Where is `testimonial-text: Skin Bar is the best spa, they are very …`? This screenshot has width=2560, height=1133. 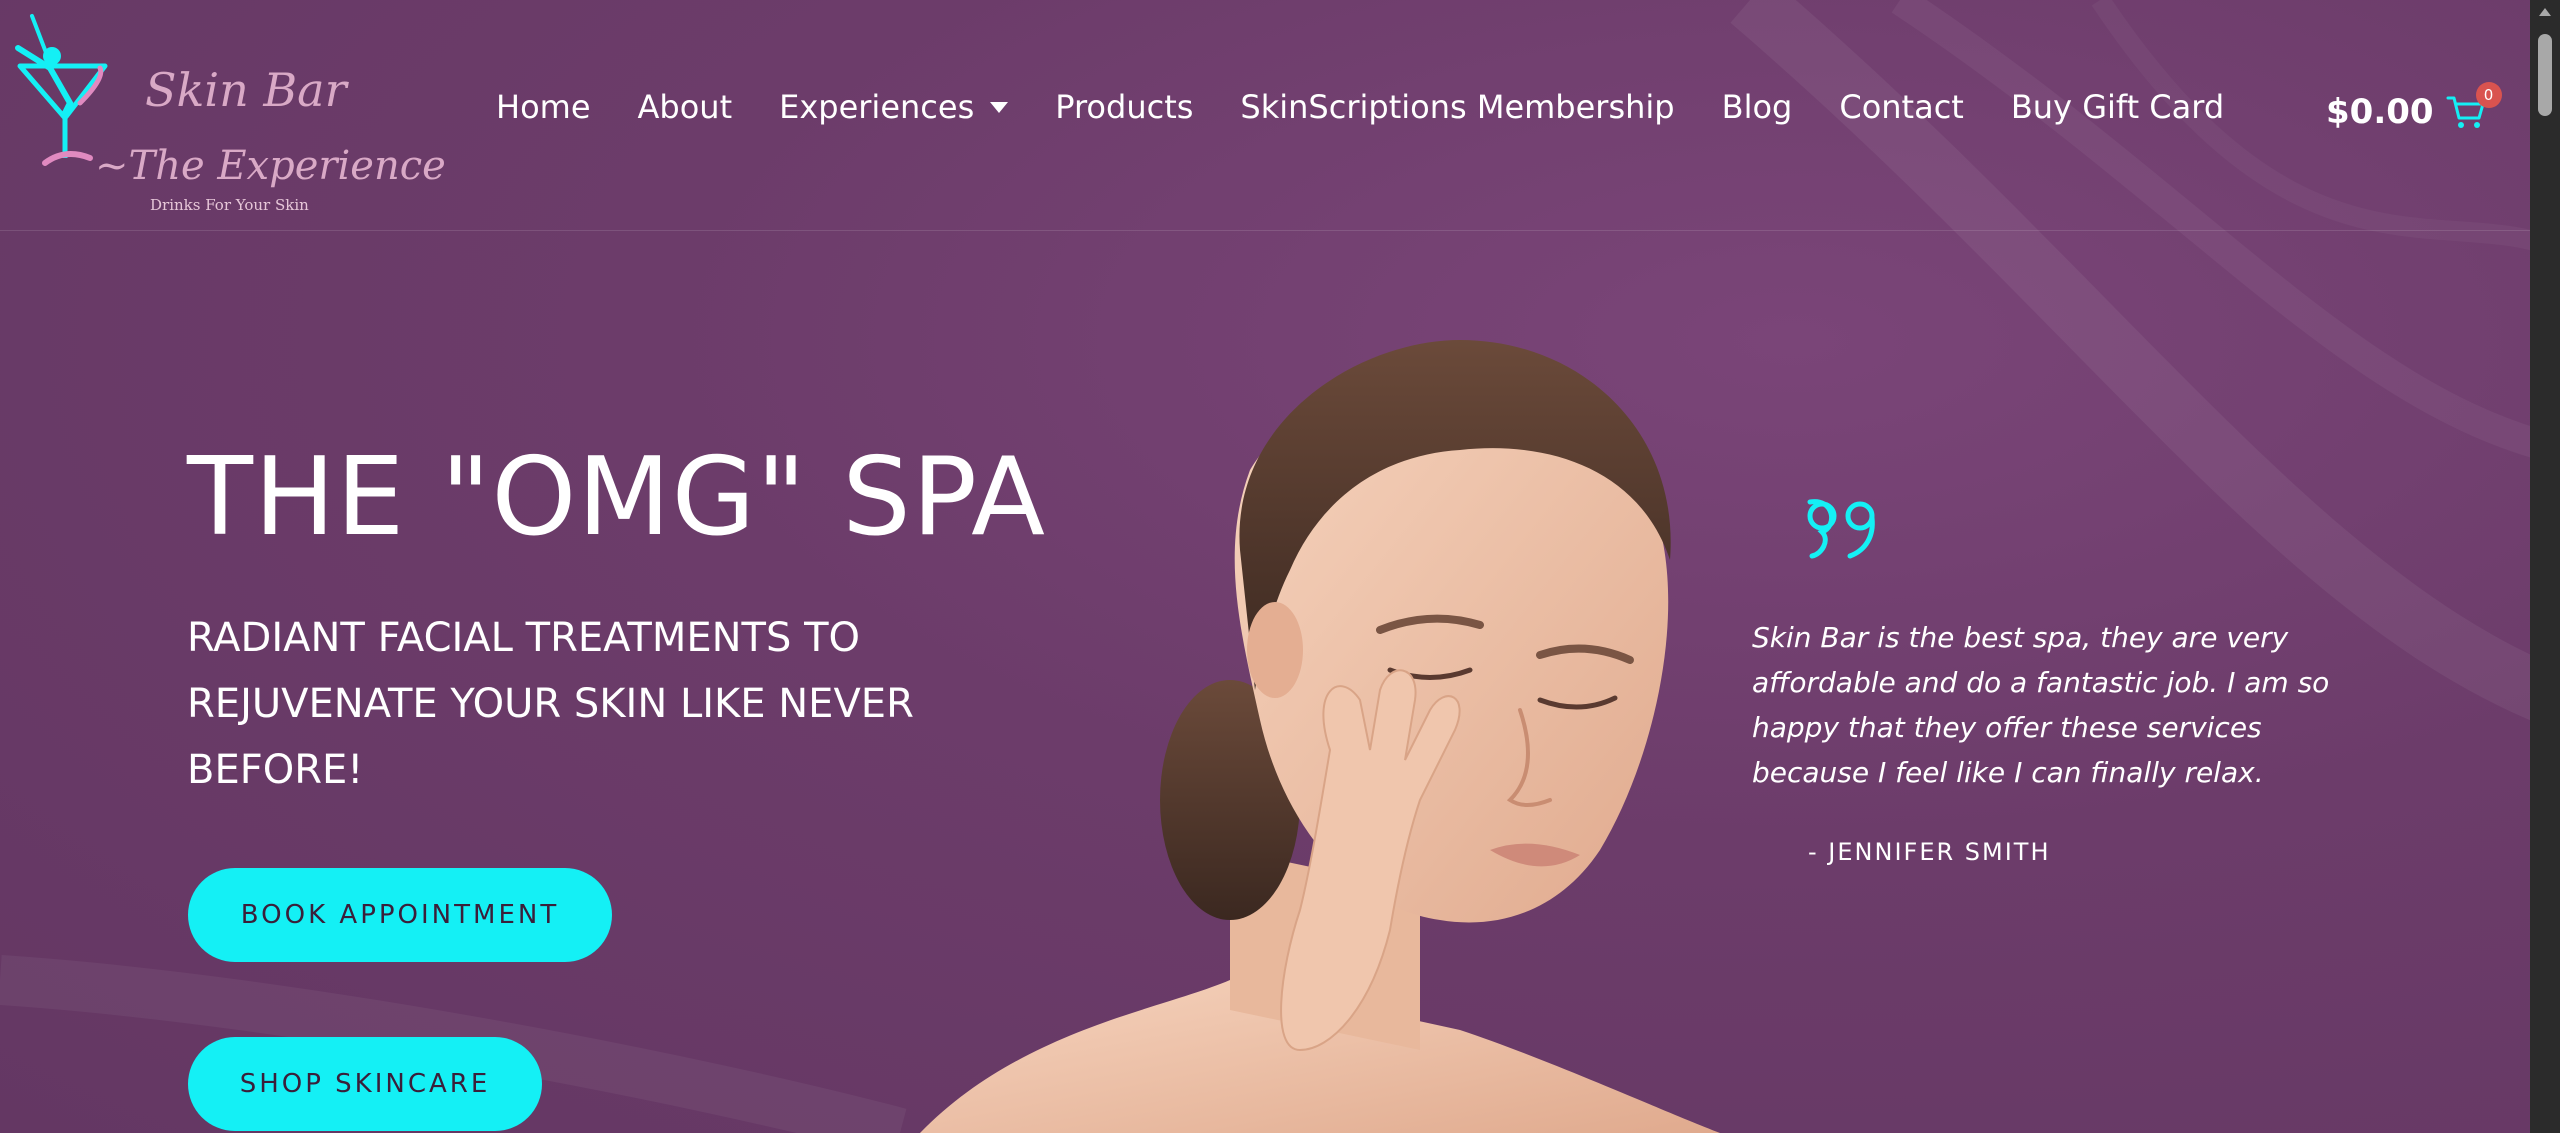
testimonial-text: Skin Bar is the best spa, they are very … is located at coordinates (2041, 705).